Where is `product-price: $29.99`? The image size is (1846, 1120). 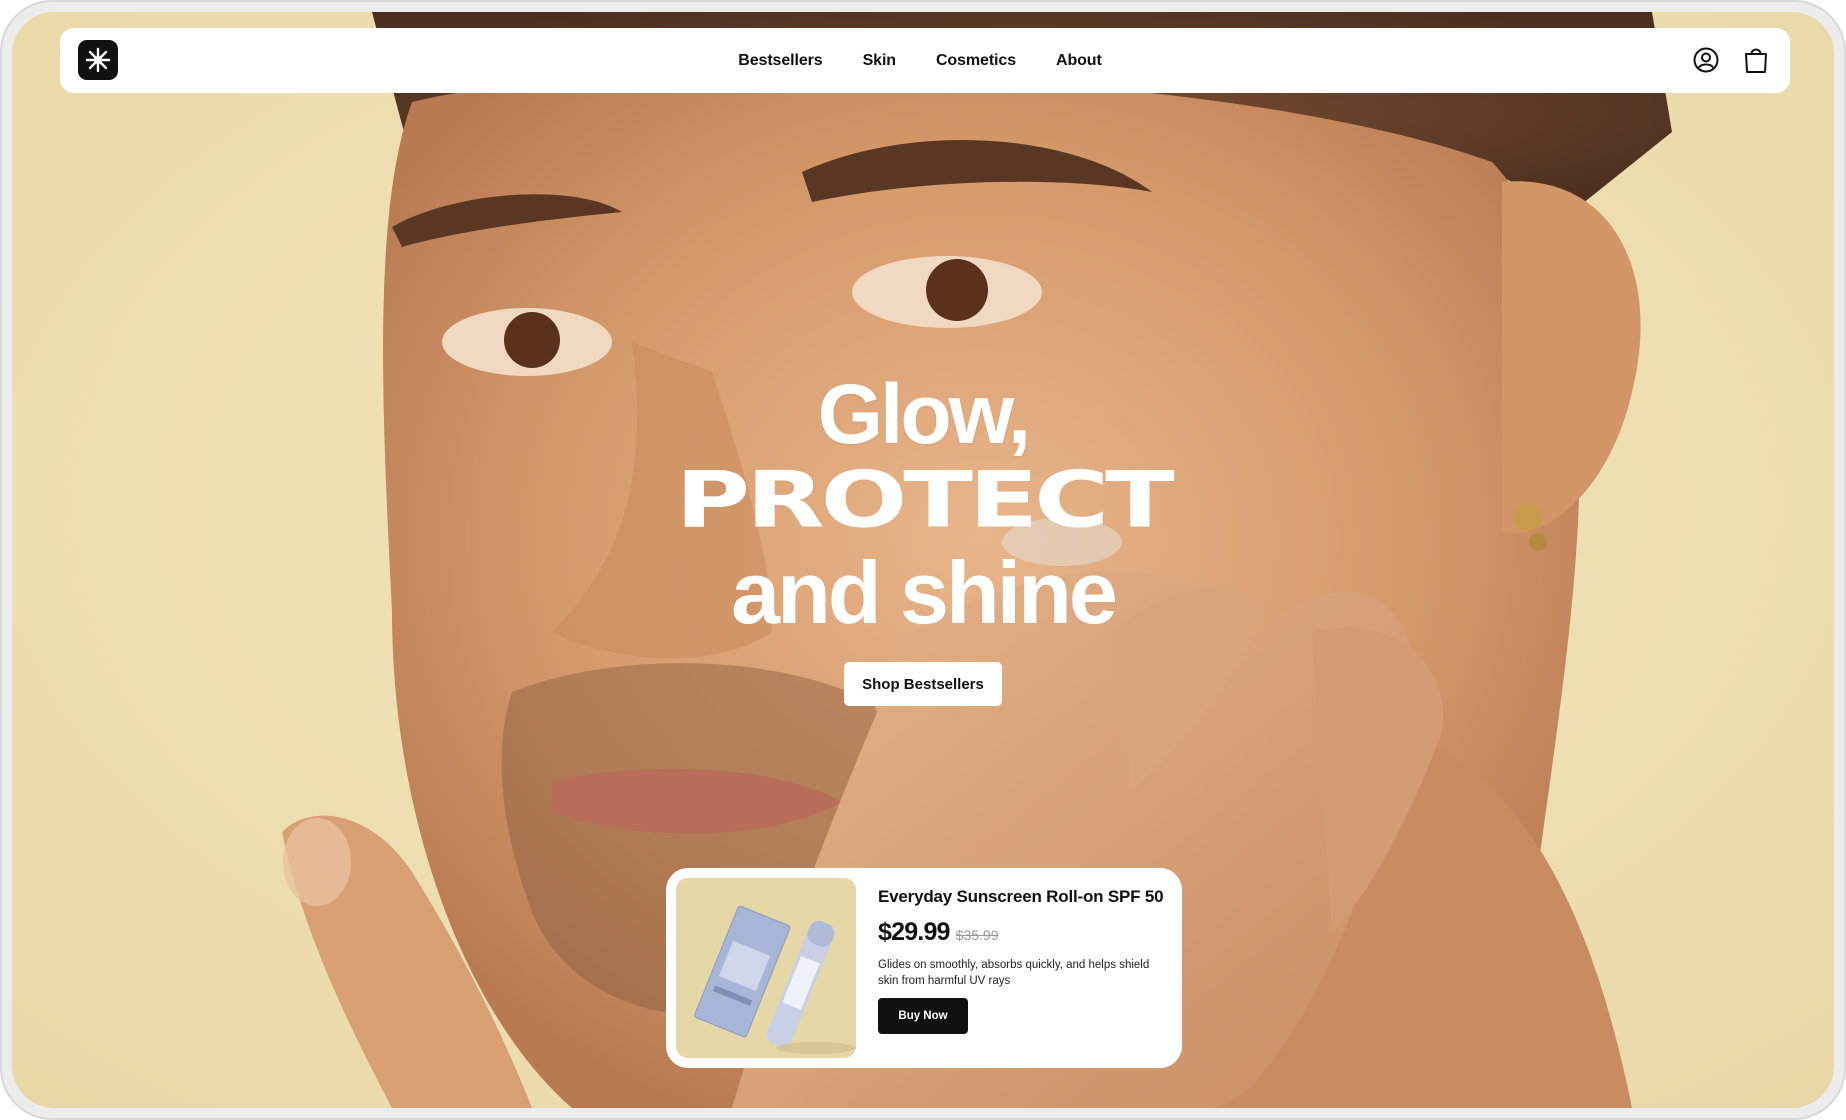 product-price: $29.99 is located at coordinates (914, 932).